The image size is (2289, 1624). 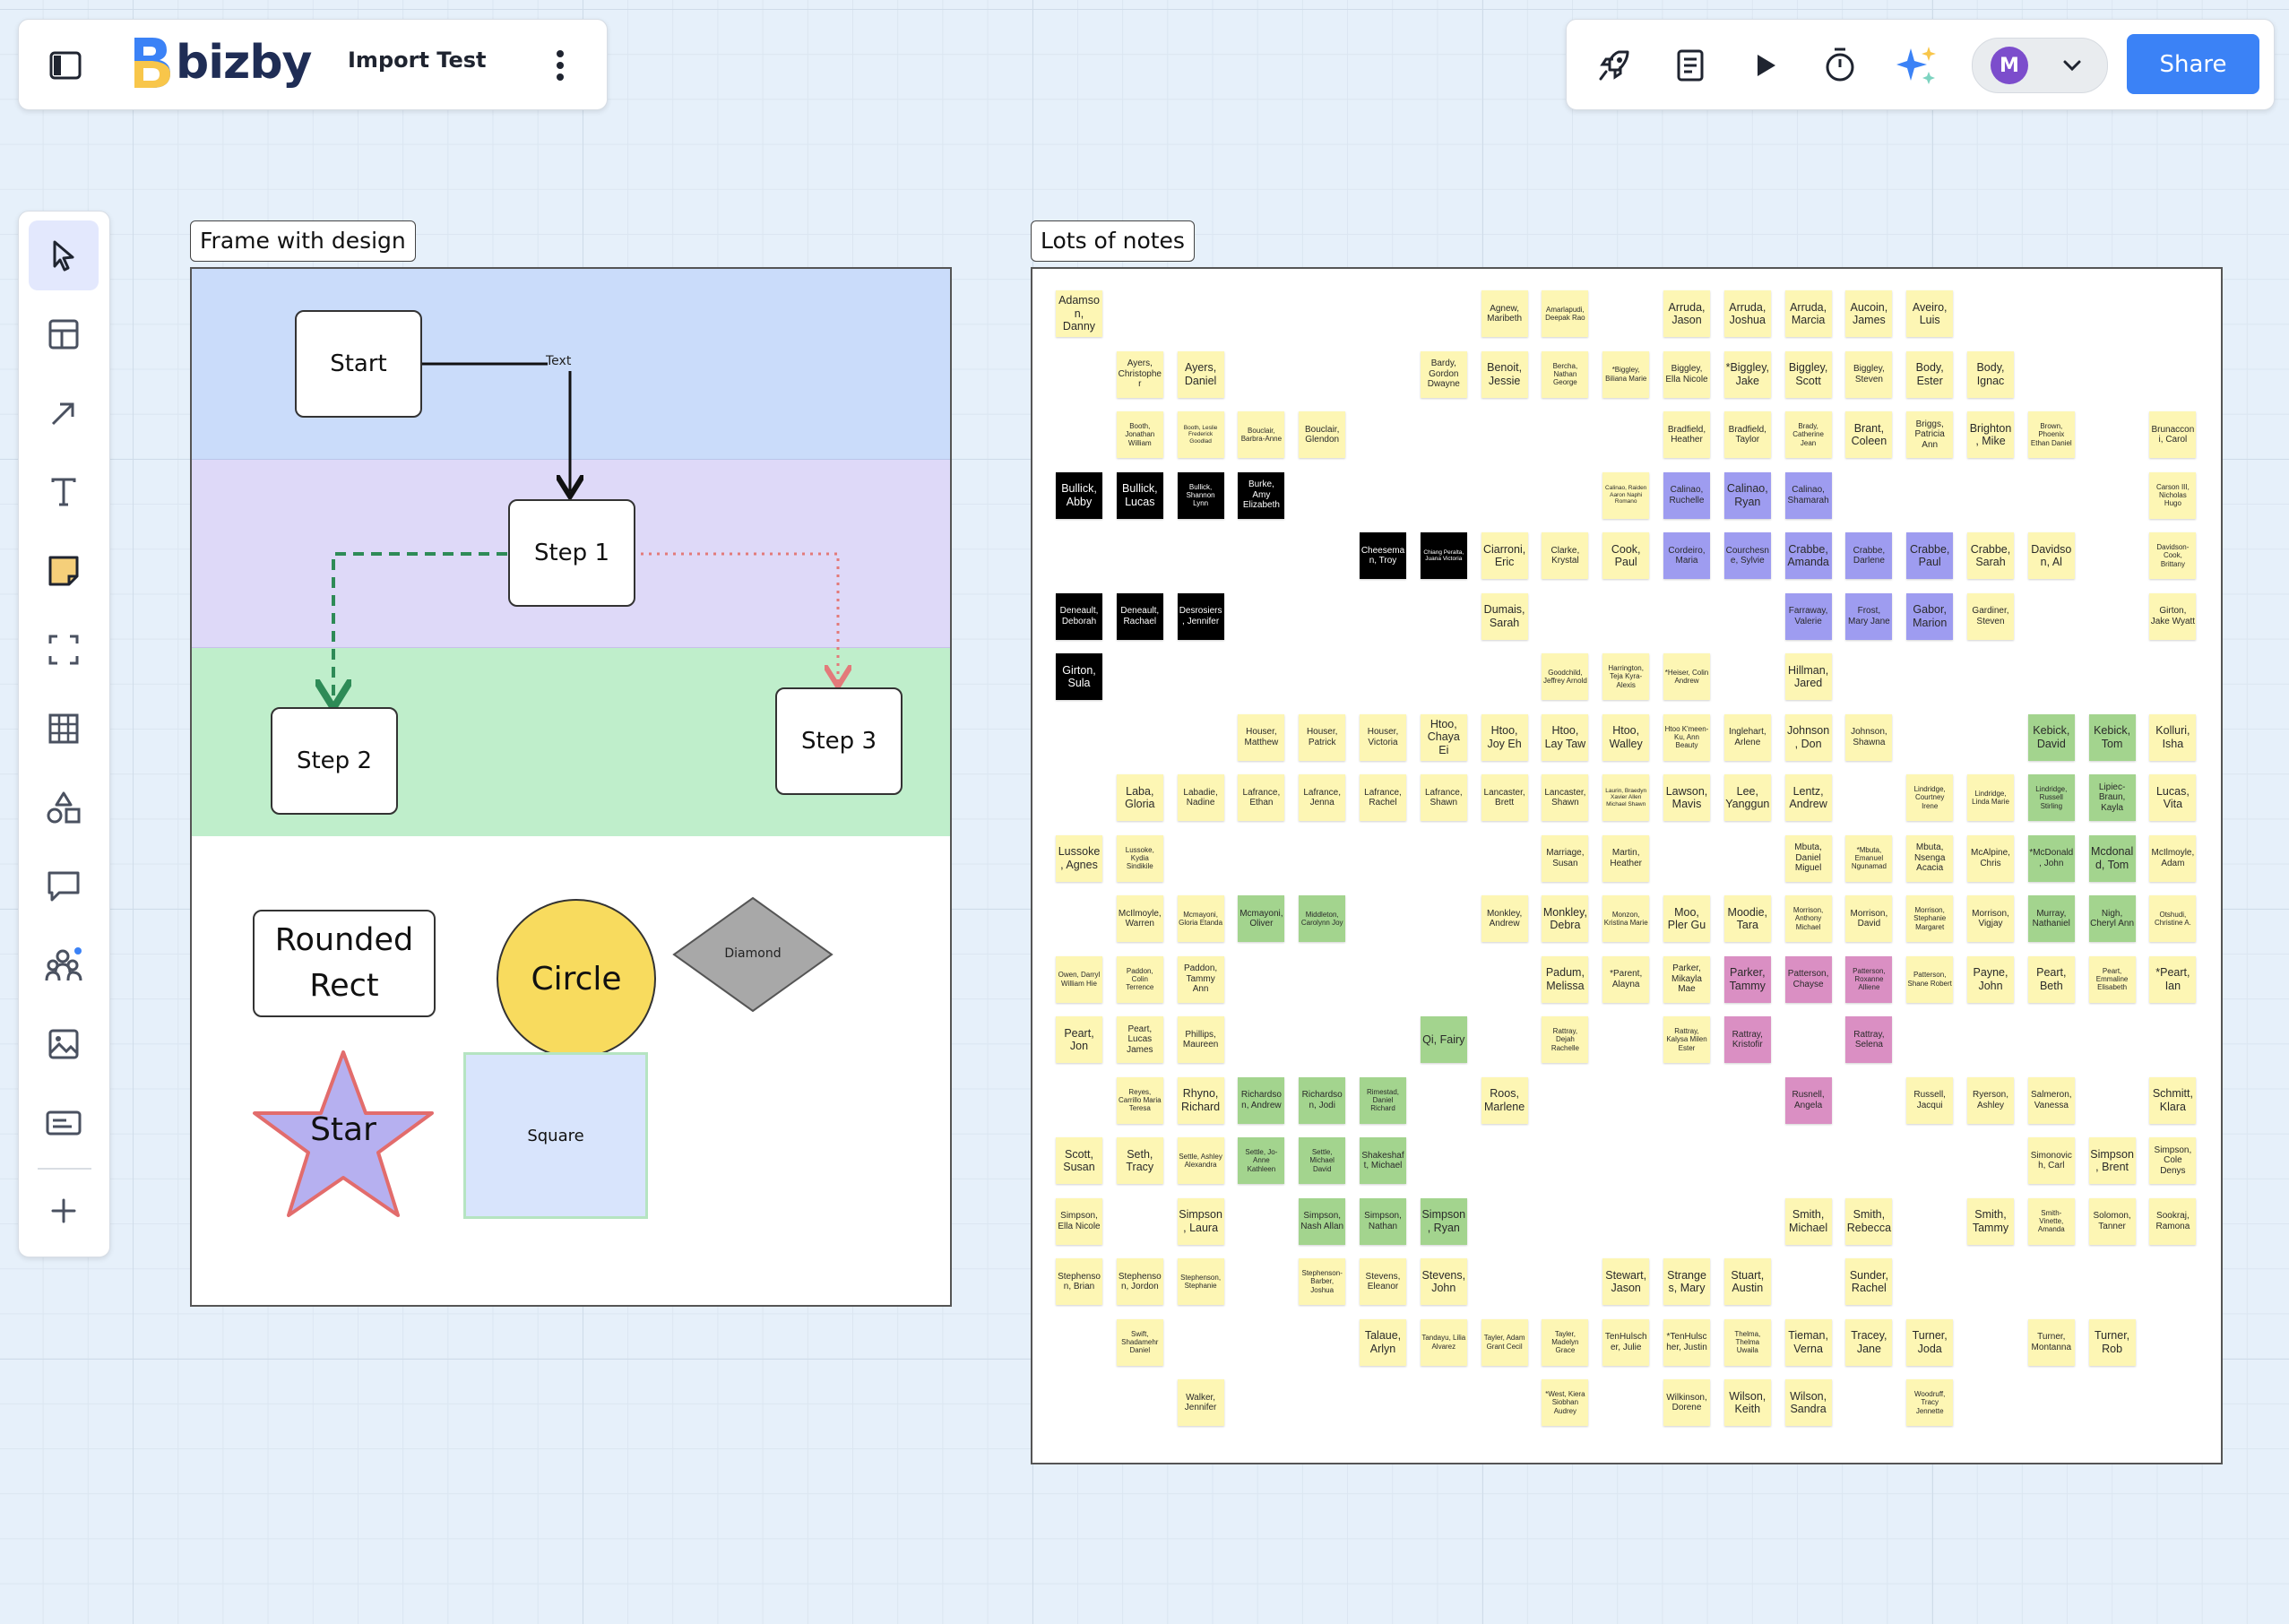 I want to click on add-tool-icon, so click(x=64, y=1211).